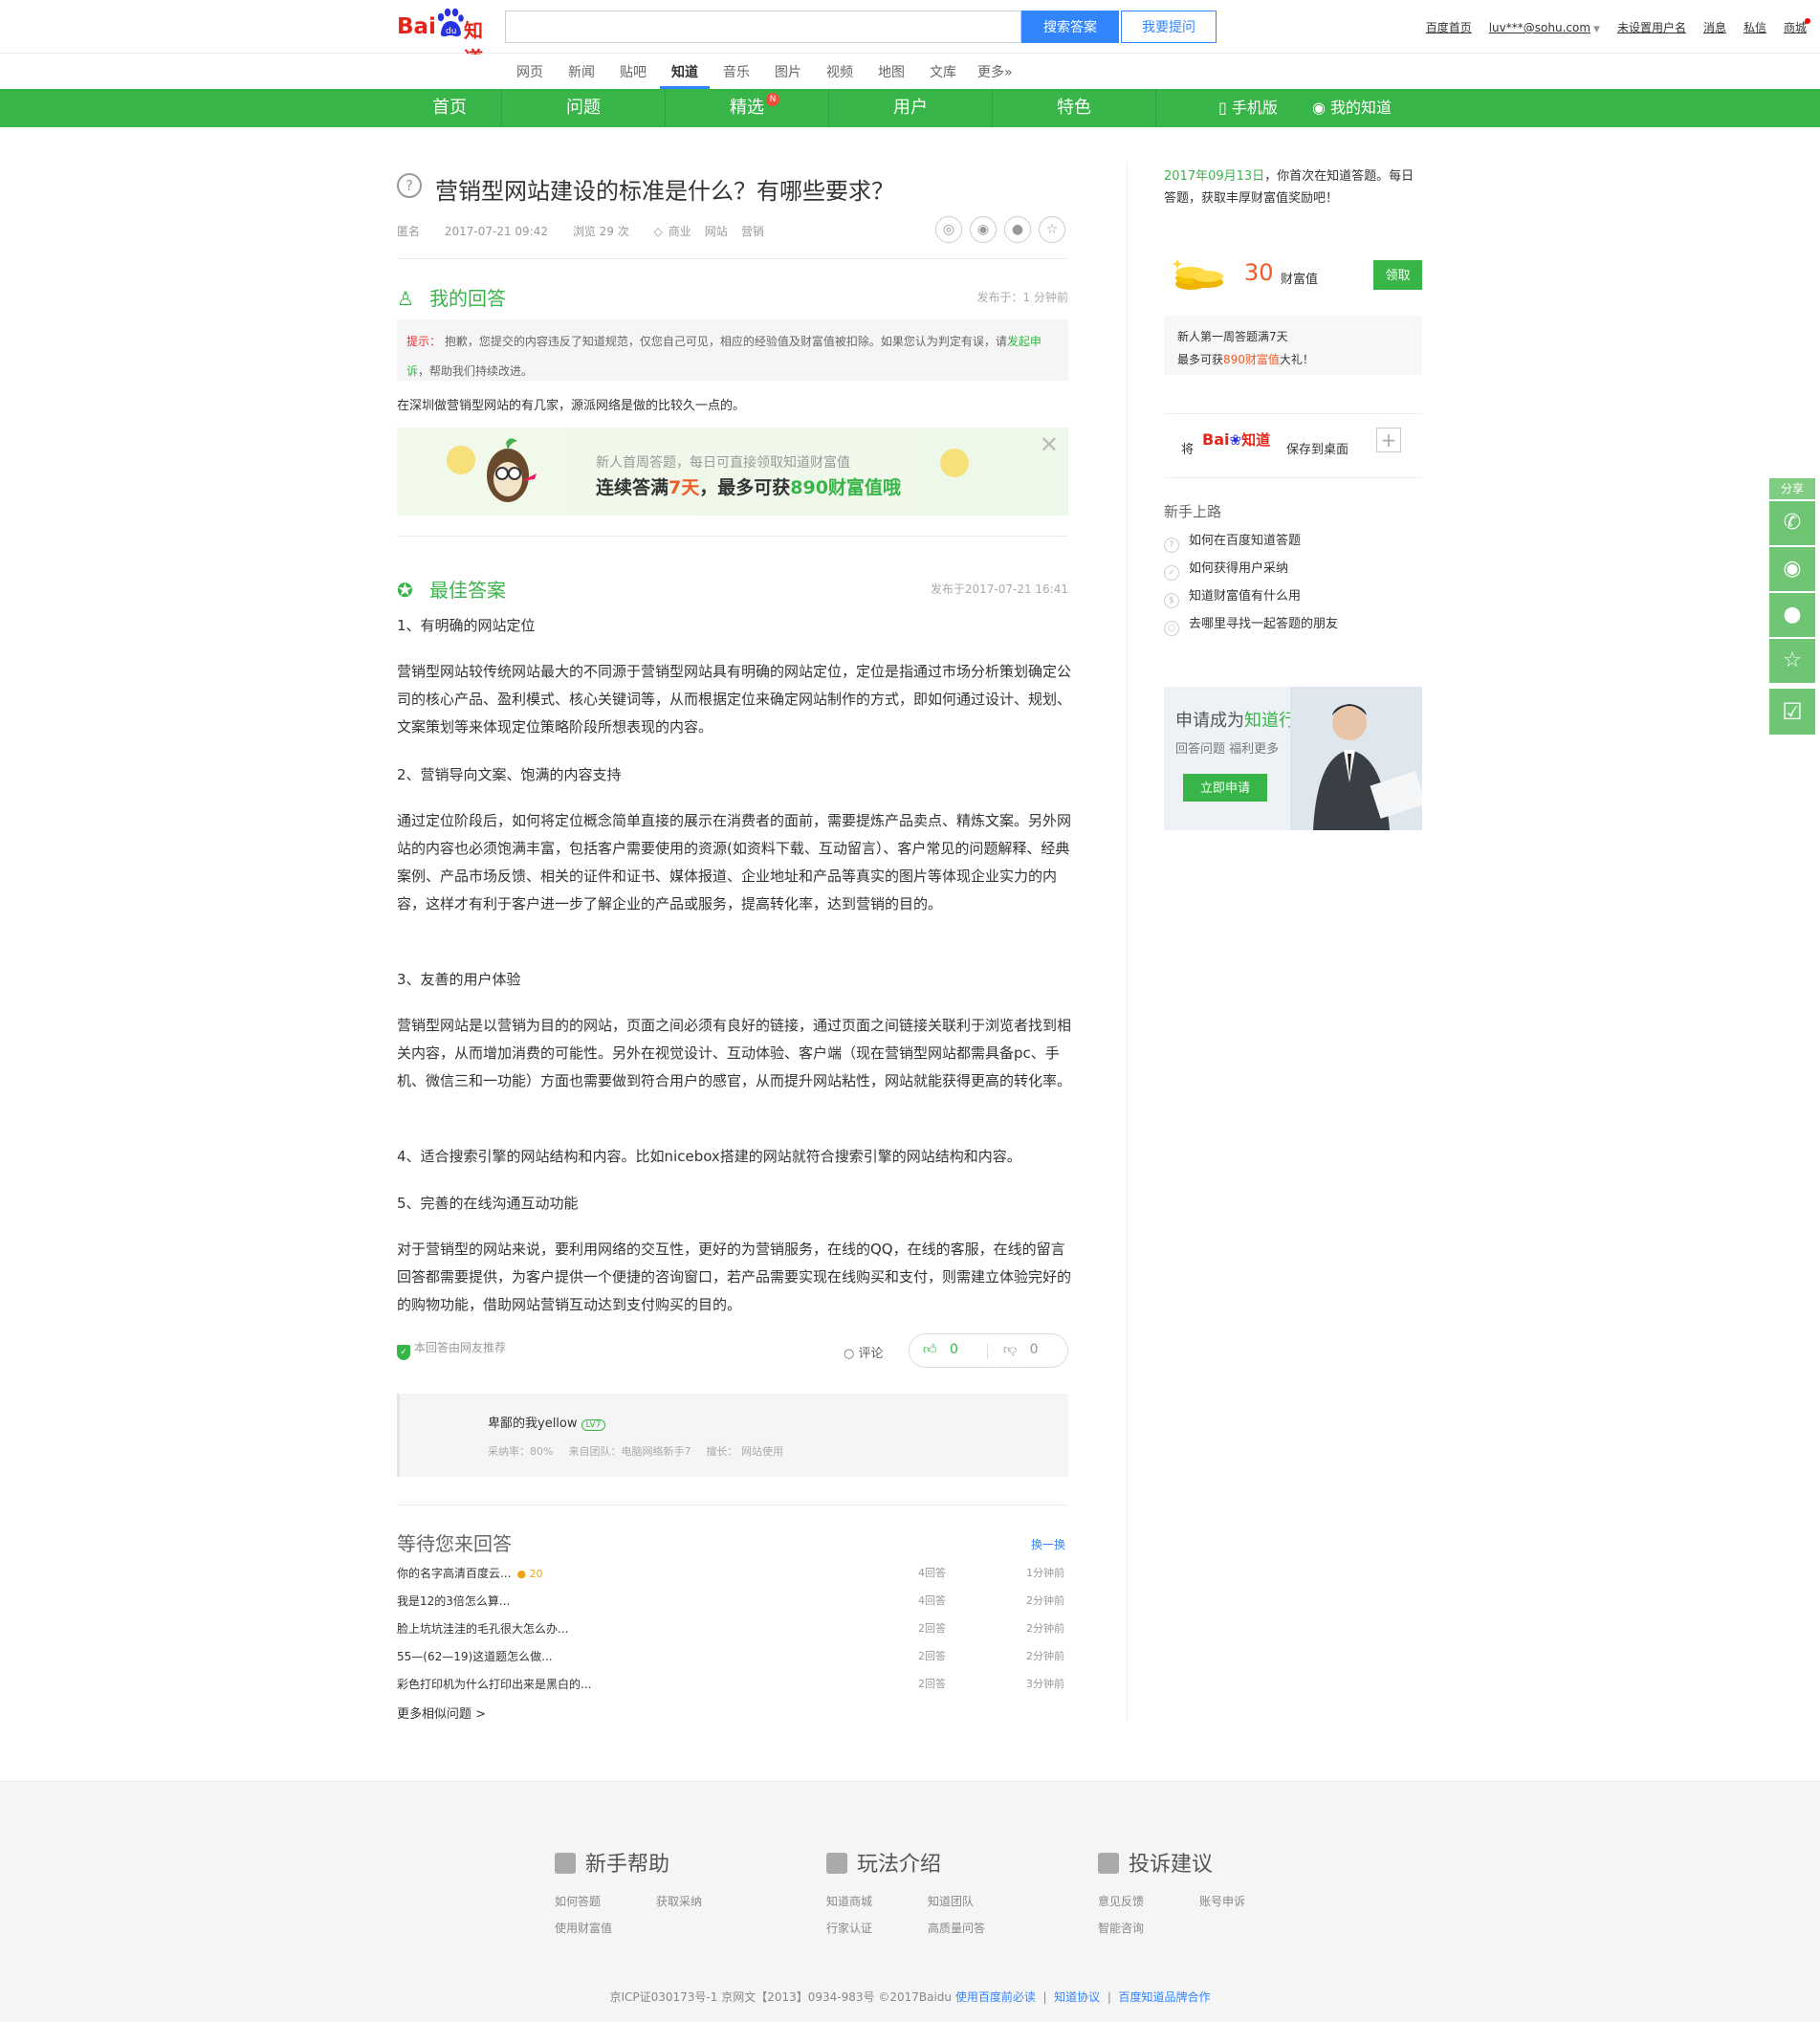 Image resolution: width=1820 pixels, height=2022 pixels. I want to click on account-link: luv***@sohu.com, so click(1540, 28).